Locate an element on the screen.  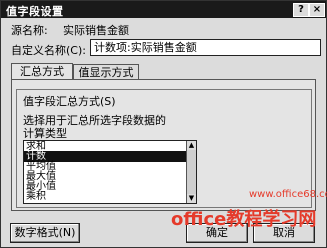
group-title: 值字段汇总方式(S) is located at coordinates (70, 101).